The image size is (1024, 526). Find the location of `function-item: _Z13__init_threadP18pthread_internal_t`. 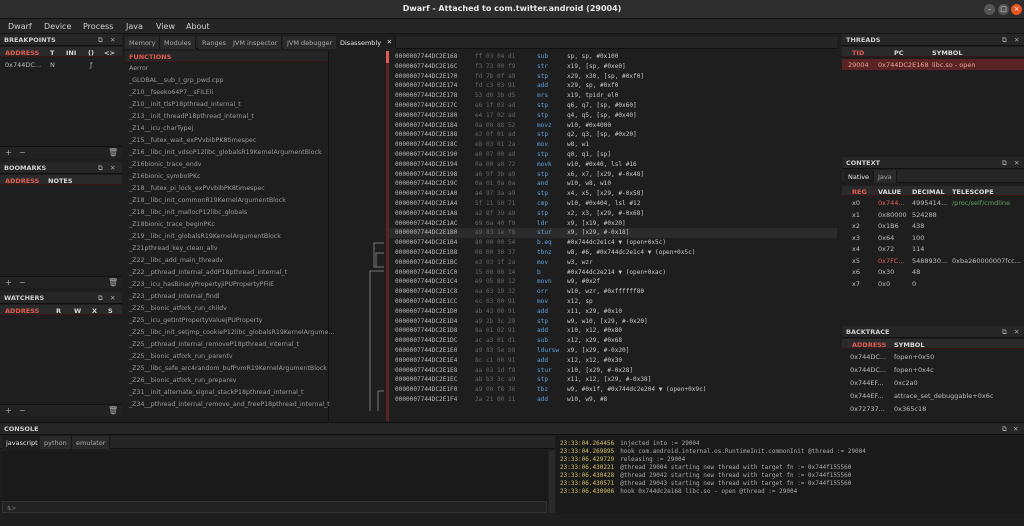

function-item: _Z13__init_threadP18pthread_internal_t is located at coordinates (191, 116).